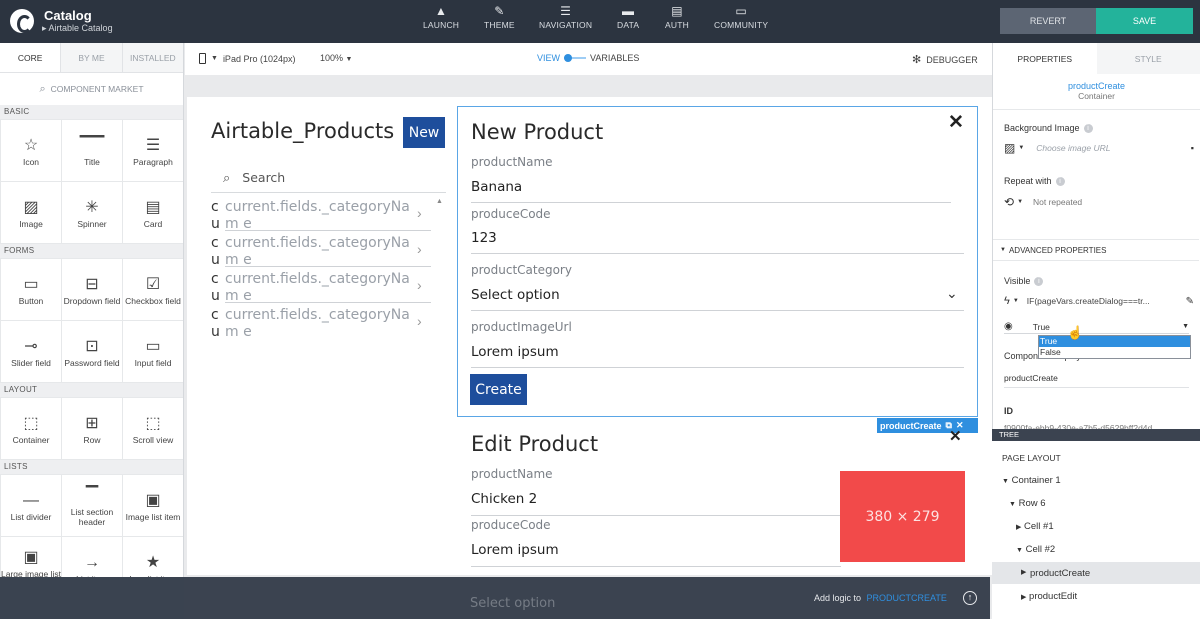  What do you see at coordinates (152, 57) in the screenshot?
I see `tab-installed: INSTALLED` at bounding box center [152, 57].